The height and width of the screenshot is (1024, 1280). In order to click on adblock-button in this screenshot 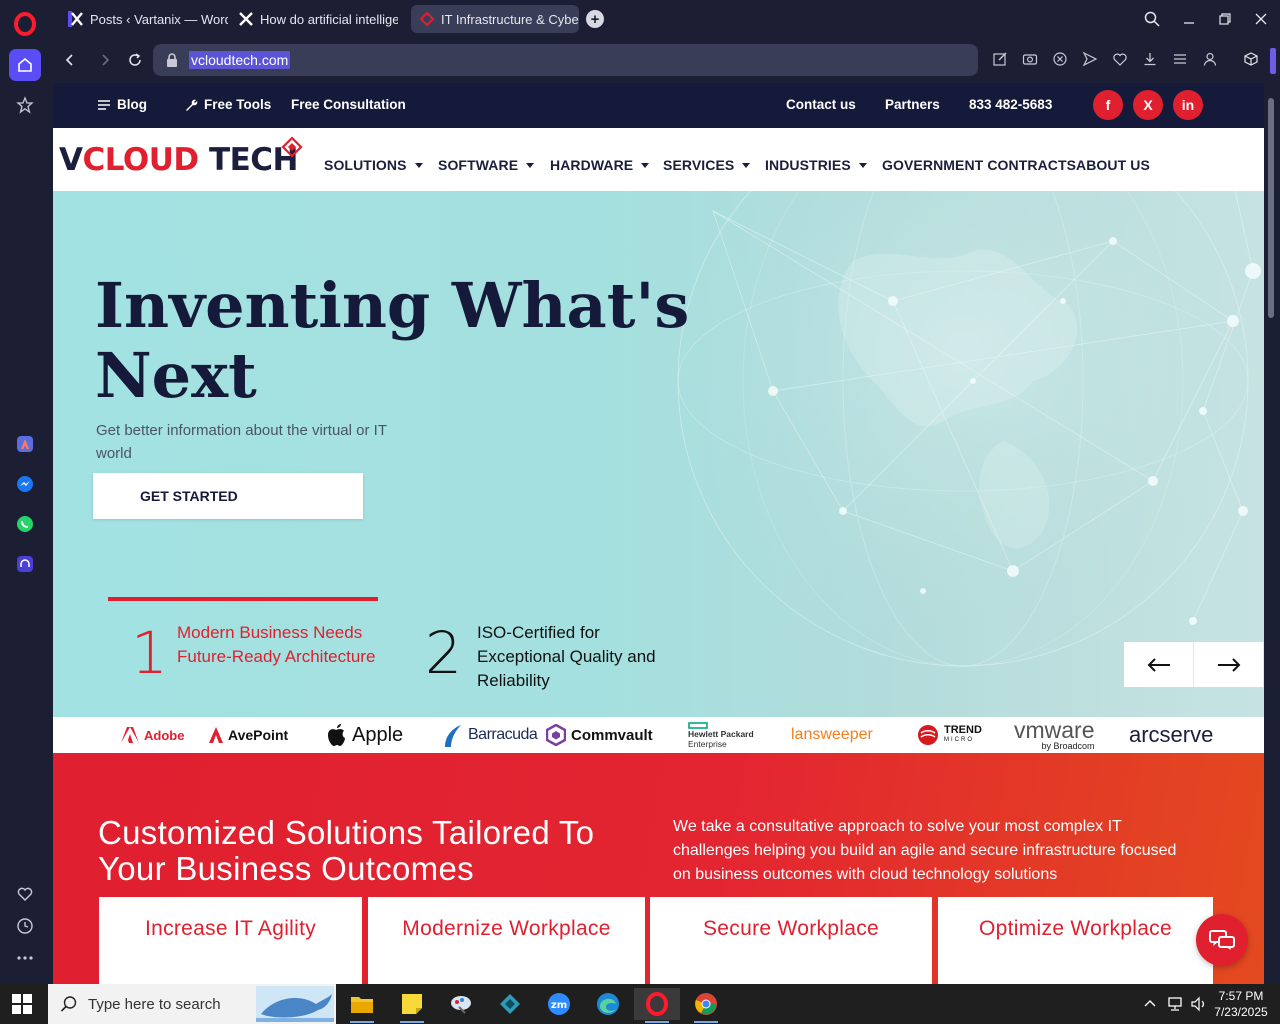, I will do `click(1061, 60)`.